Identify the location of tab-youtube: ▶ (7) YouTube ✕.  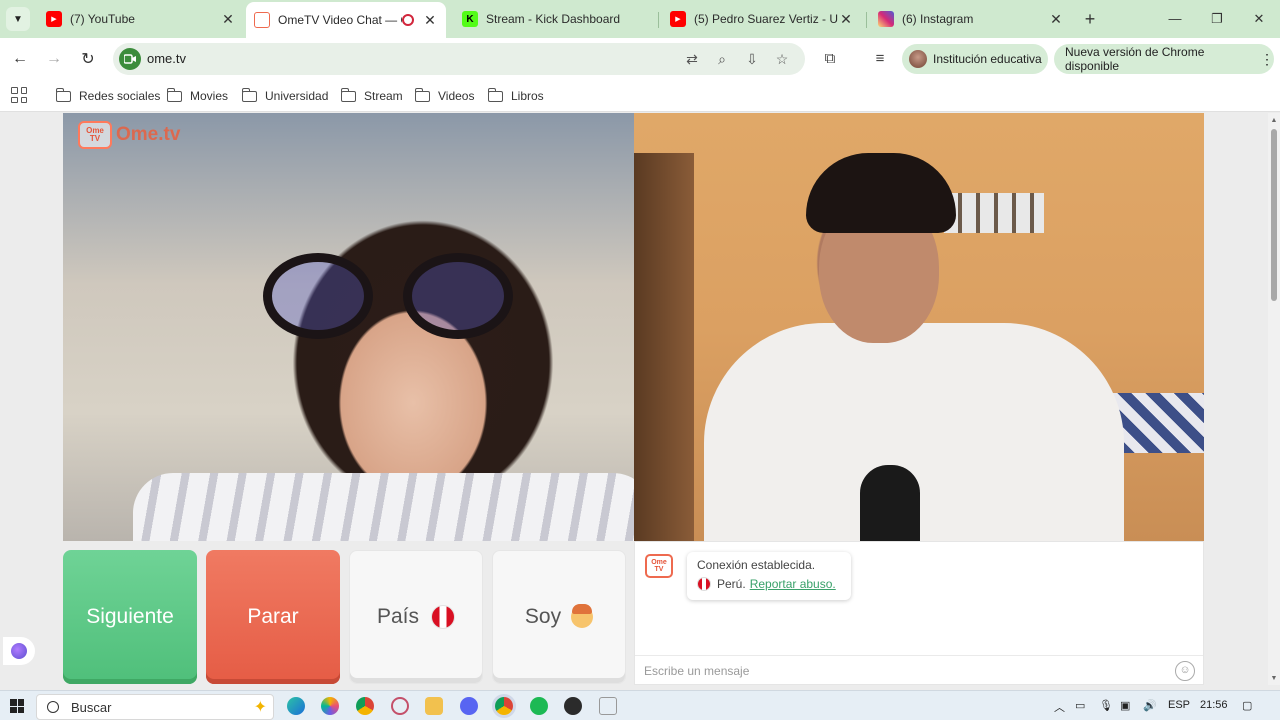
(141, 19).